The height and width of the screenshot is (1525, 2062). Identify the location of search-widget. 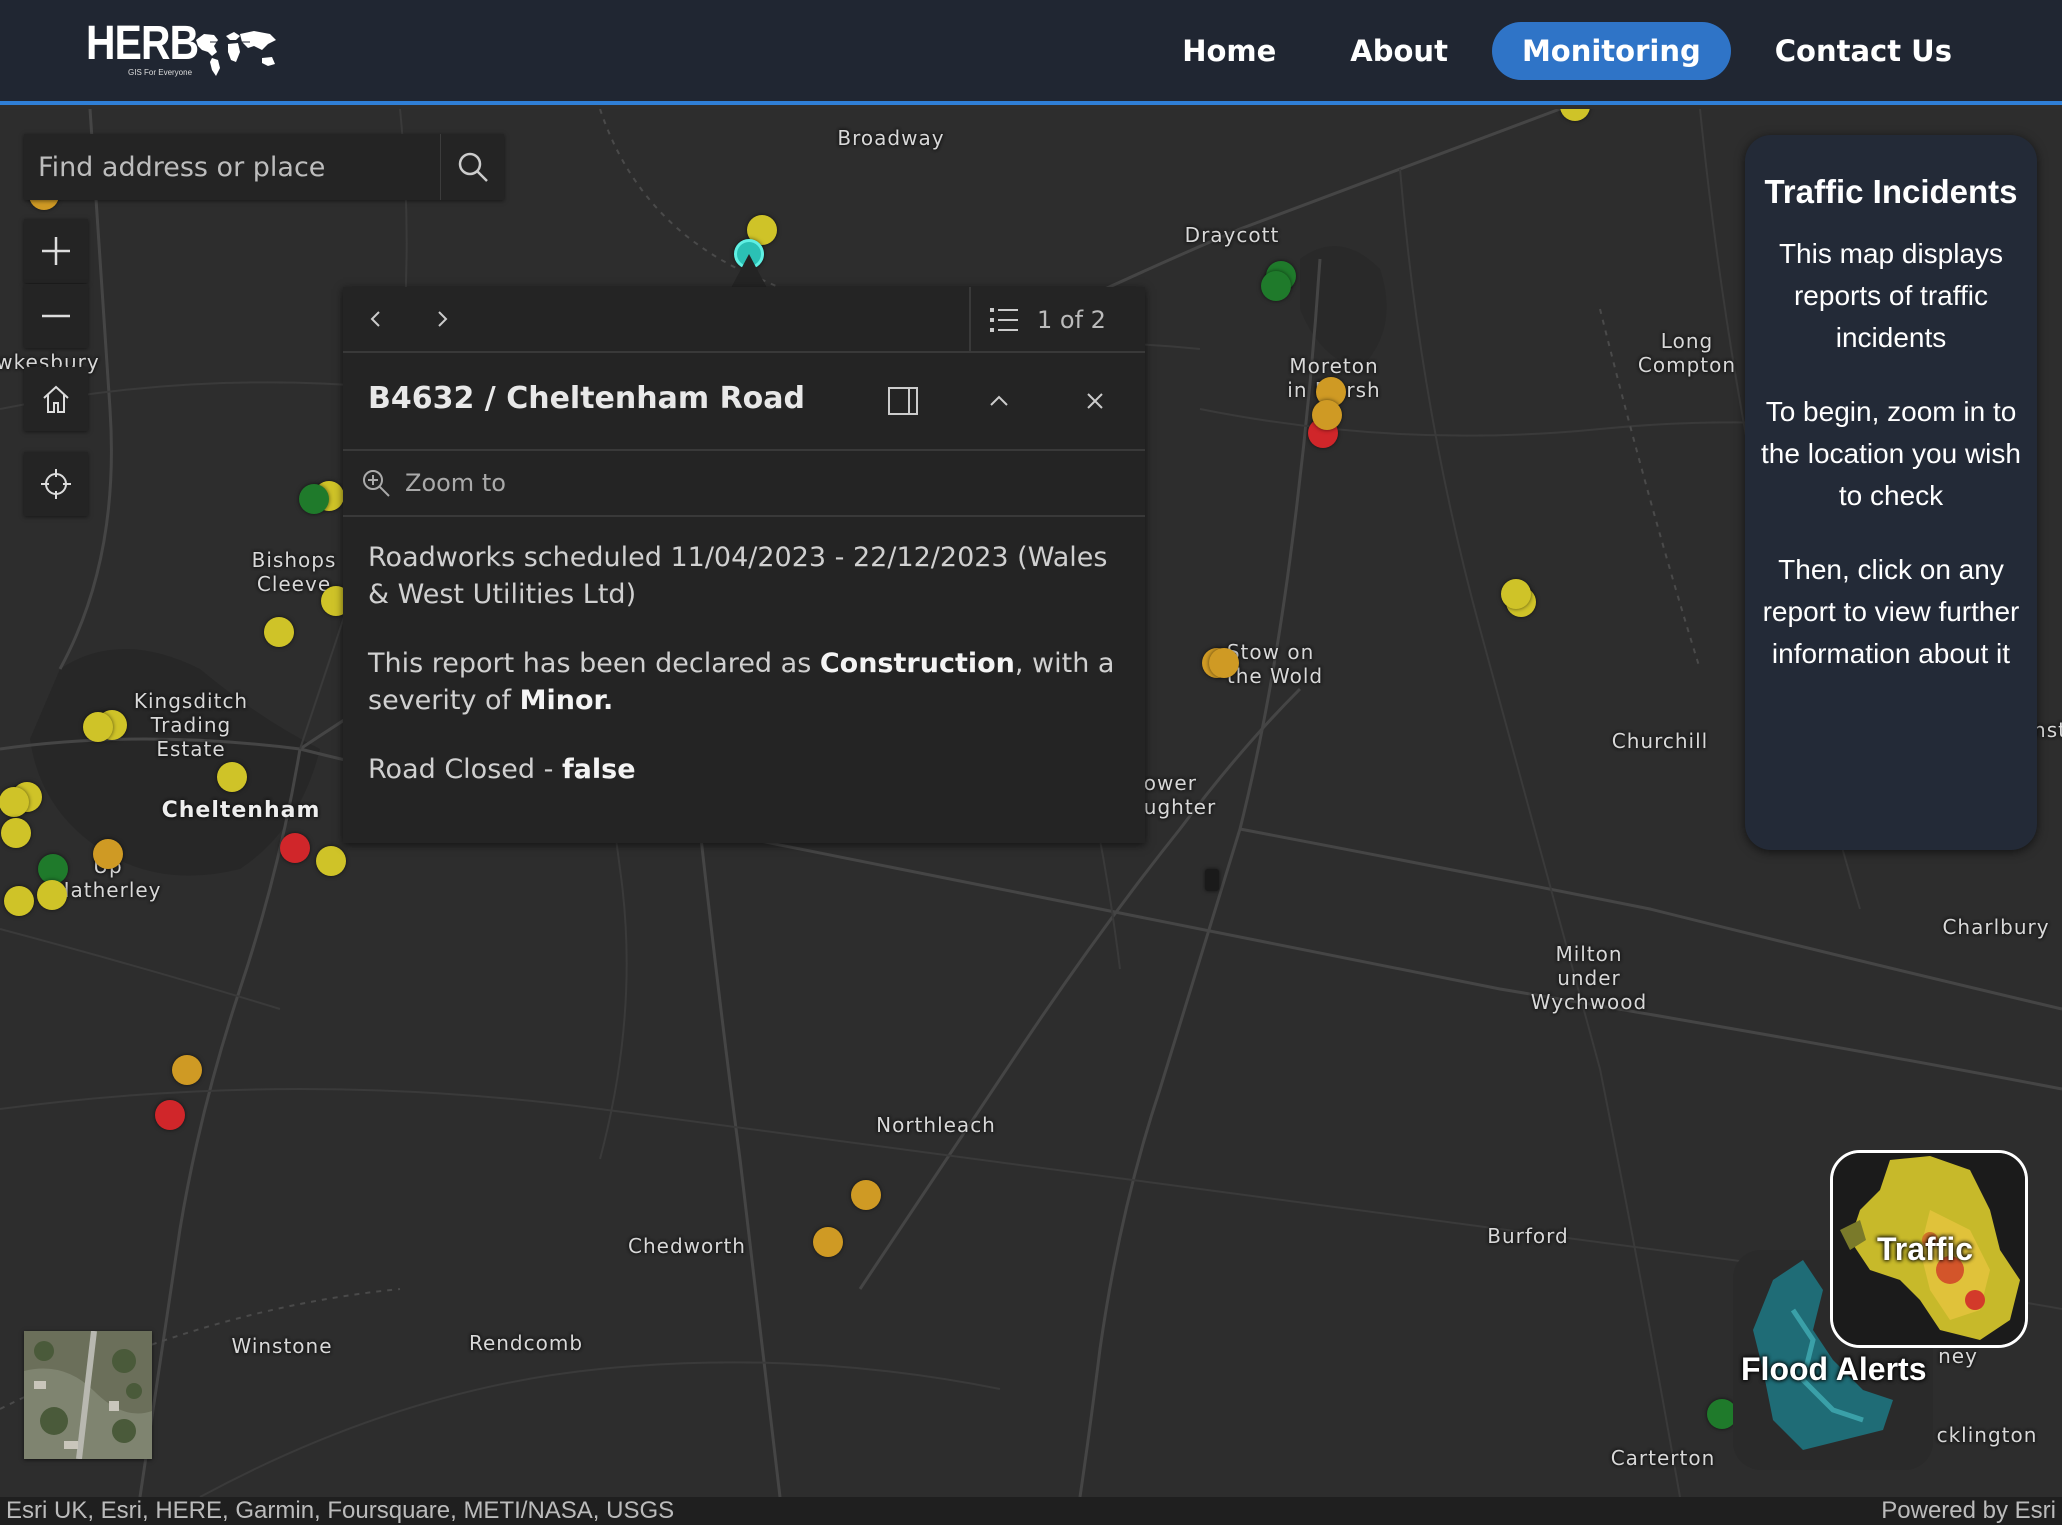
(264, 167).